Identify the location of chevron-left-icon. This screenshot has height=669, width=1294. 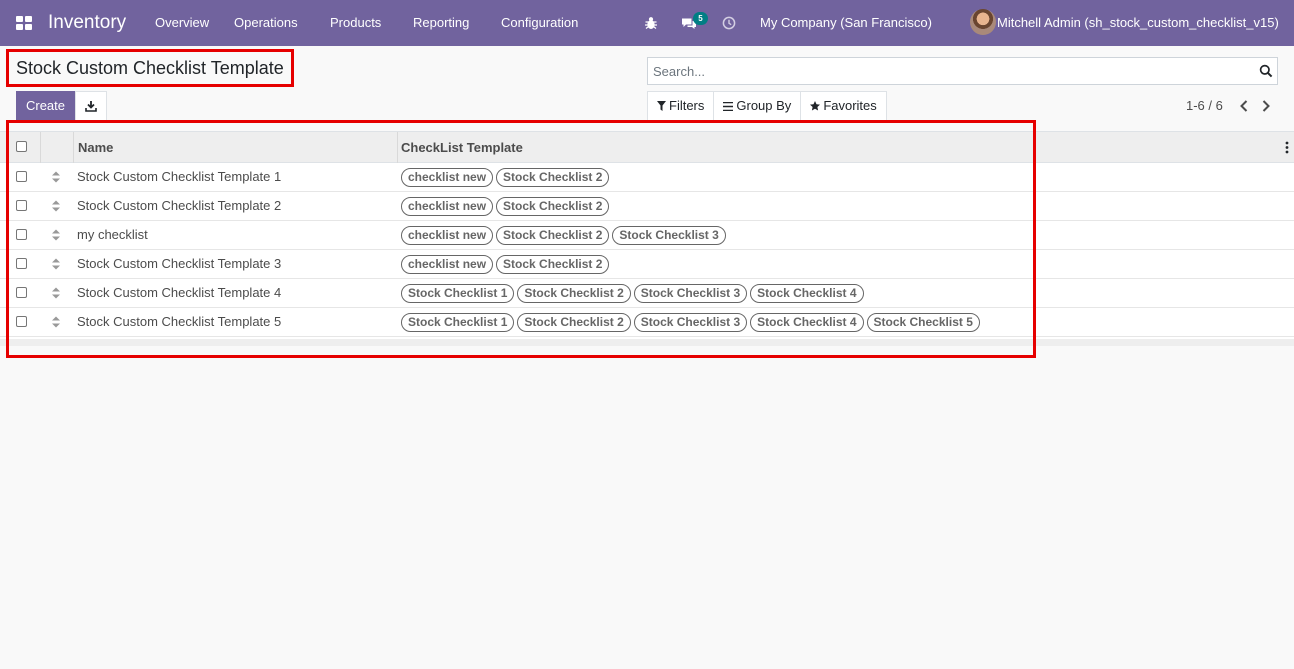
(1244, 106).